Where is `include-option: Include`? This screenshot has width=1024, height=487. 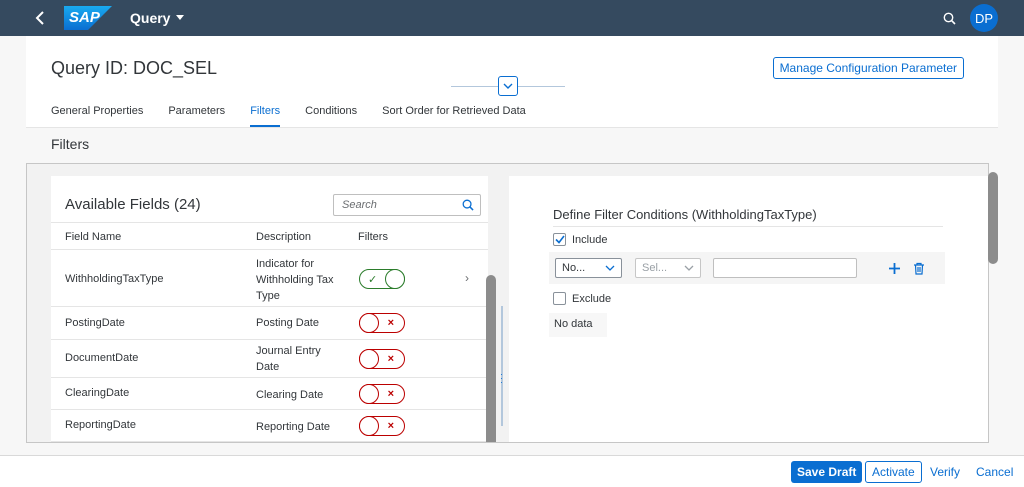
include-option: Include is located at coordinates (580, 239).